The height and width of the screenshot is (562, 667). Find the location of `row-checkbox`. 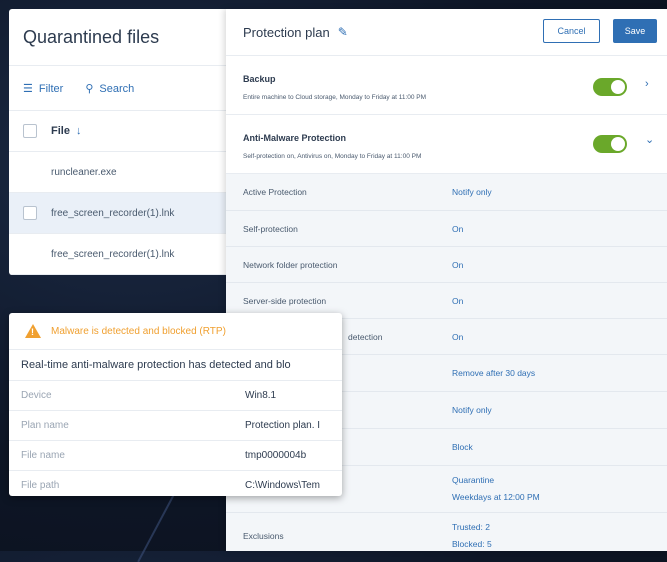

row-checkbox is located at coordinates (30, 213).